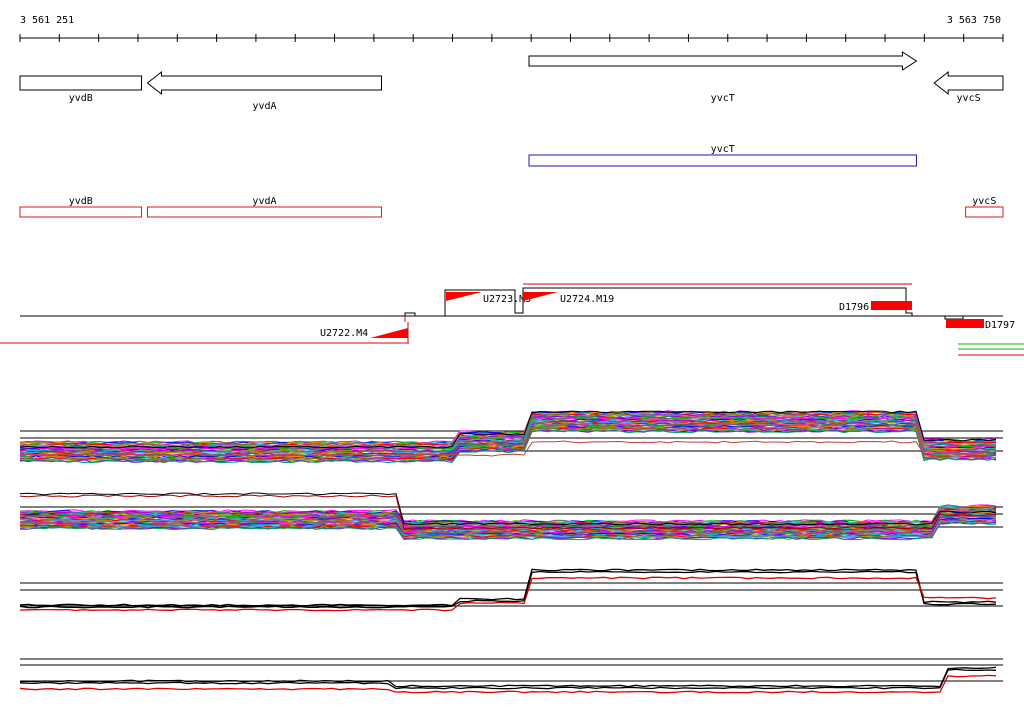  What do you see at coordinates (511, 81) in the screenshot?
I see `gene-track: yvdB yvdA yvcT yvcS` at bounding box center [511, 81].